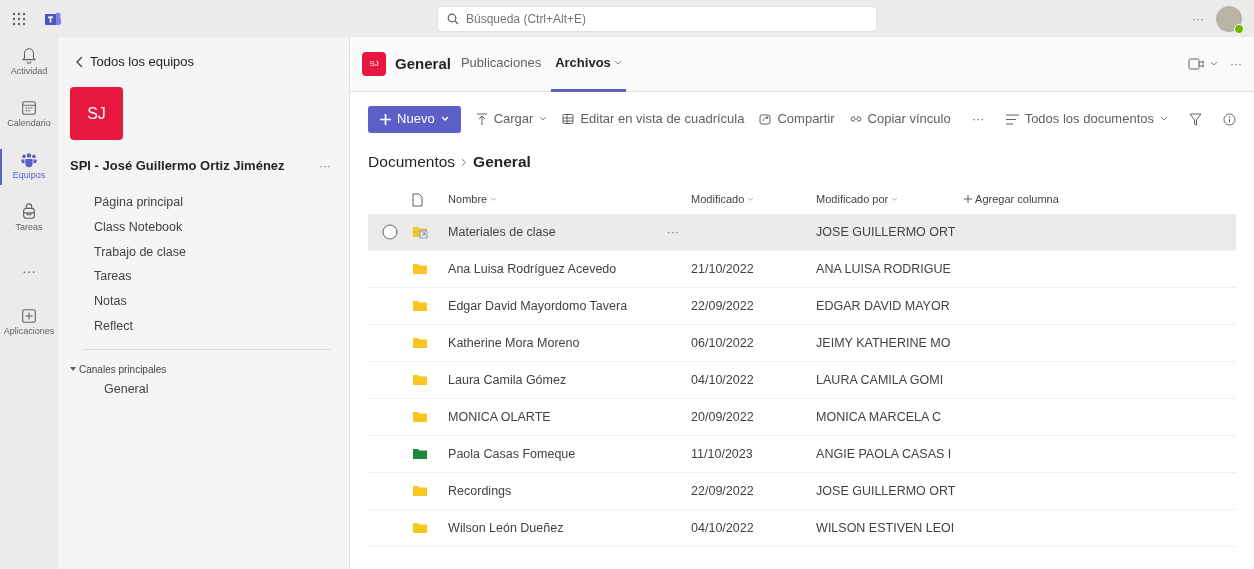 Image resolution: width=1254 pixels, height=569 pixels. Describe the element at coordinates (802, 491) in the screenshot. I see `file-row: Recordings 22/09/2022 JOSE GUILLERMO ORT` at that location.